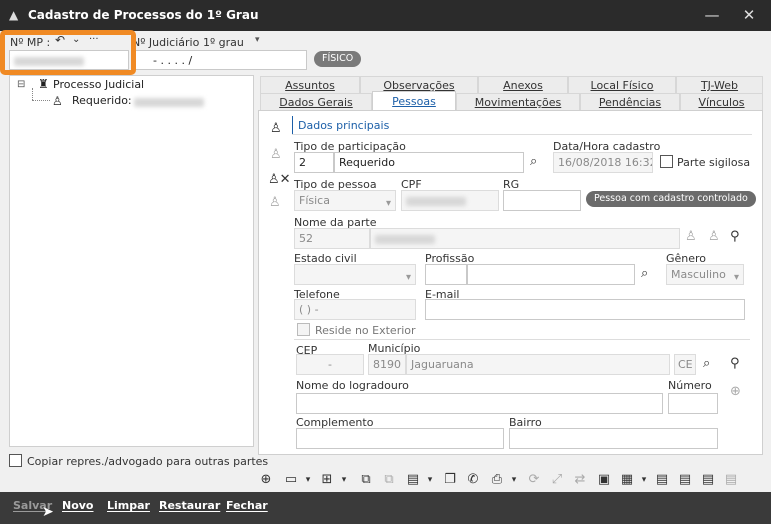 The image size is (771, 524). I want to click on link-icon: ⧉, so click(366, 480).